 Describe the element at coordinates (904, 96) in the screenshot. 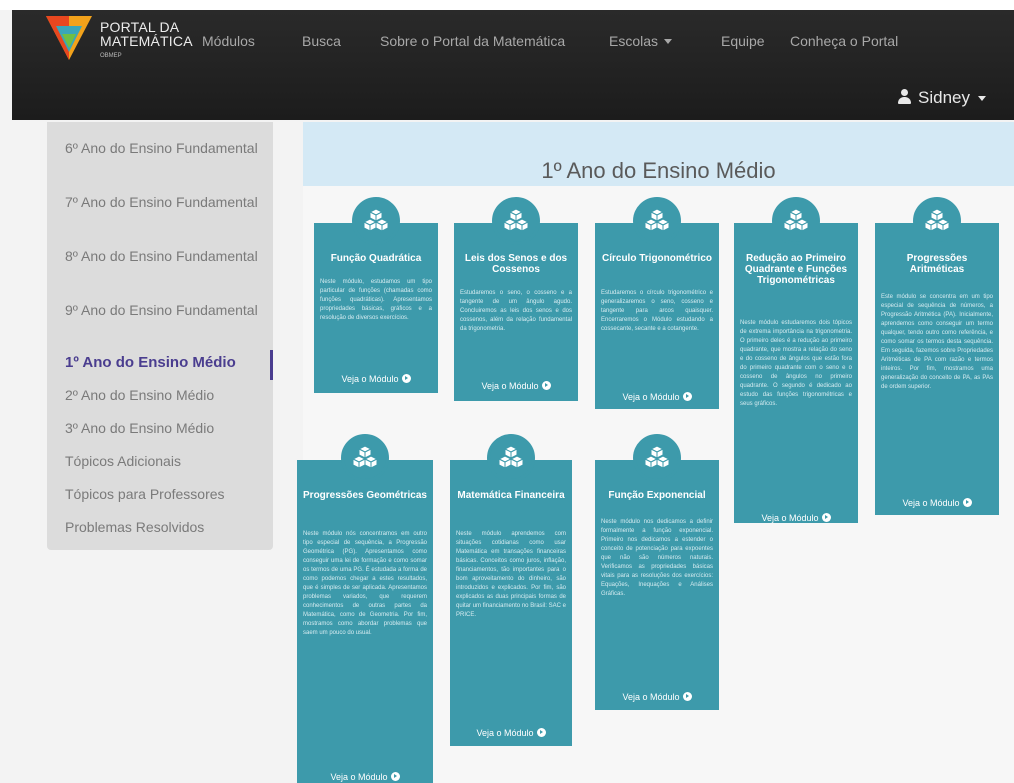

I see `user-icon` at that location.